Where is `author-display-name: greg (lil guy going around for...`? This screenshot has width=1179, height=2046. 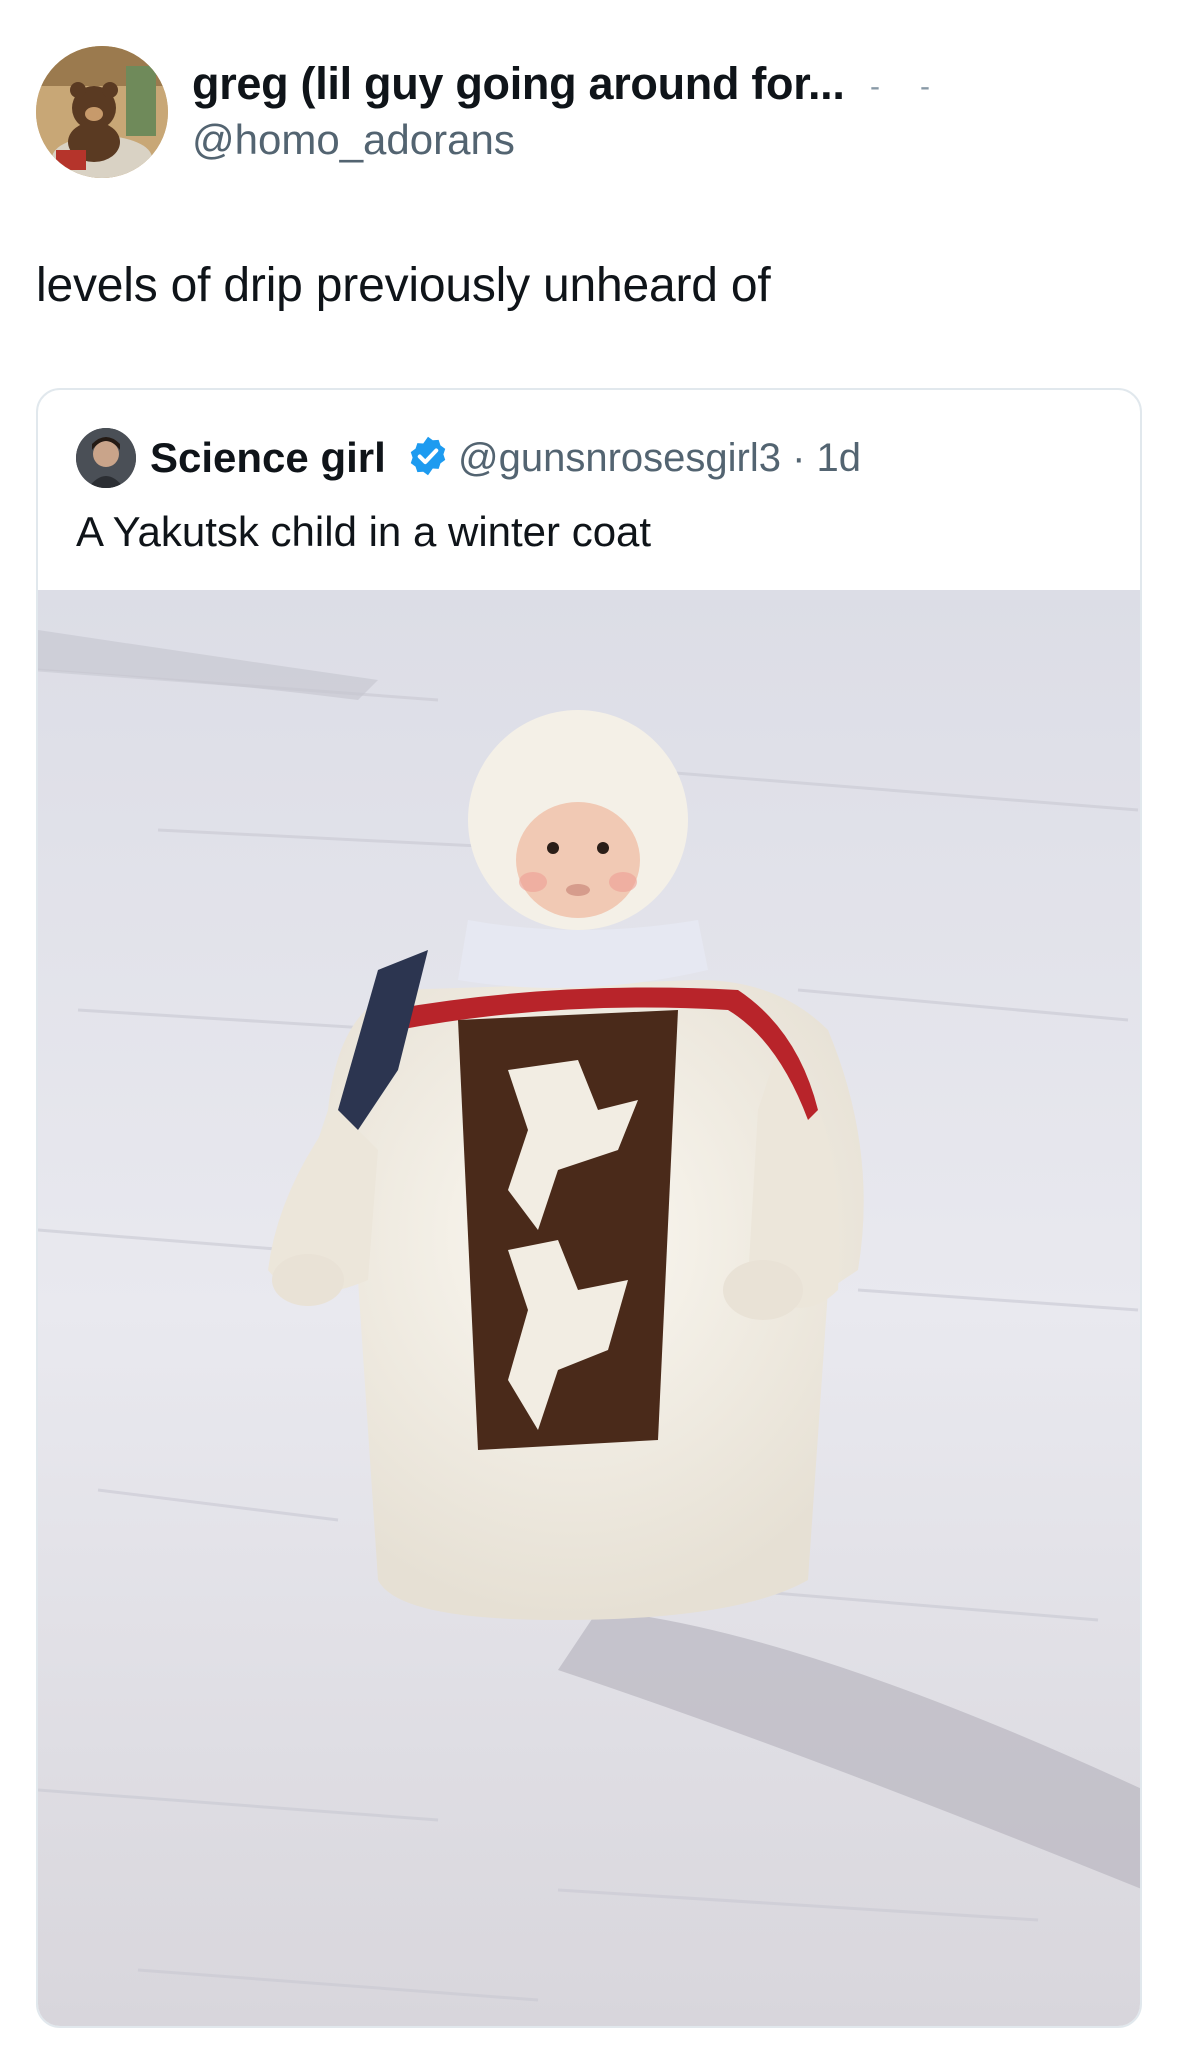
author-display-name: greg (lil guy going around for... is located at coordinates (518, 84).